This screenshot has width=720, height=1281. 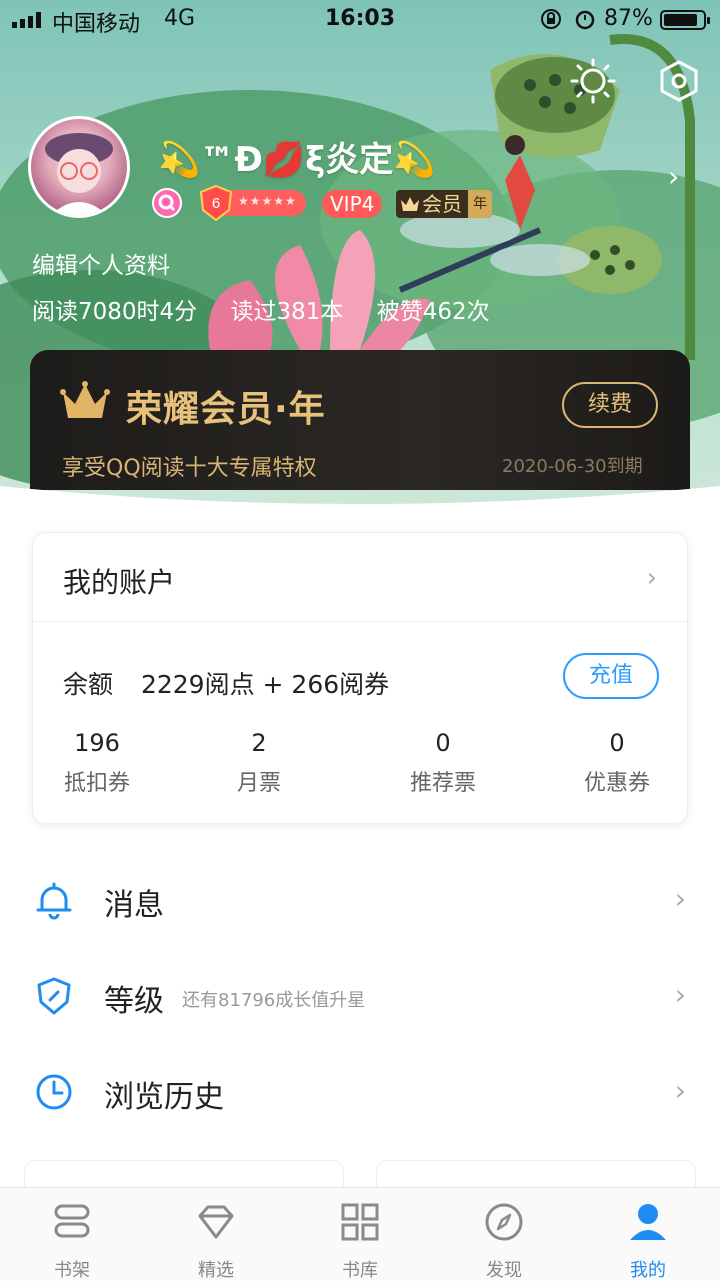 I want to click on clock-icon, so click(x=54, y=1092).